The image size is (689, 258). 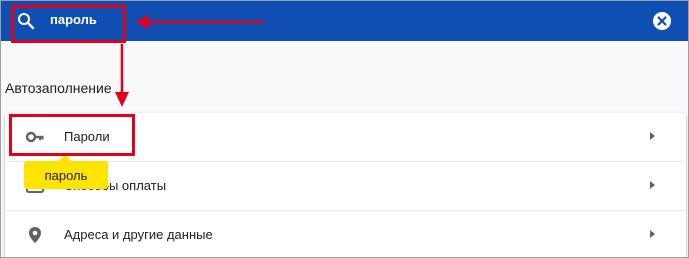 What do you see at coordinates (58, 88) in the screenshot?
I see `section-title: Автозаполнение` at bounding box center [58, 88].